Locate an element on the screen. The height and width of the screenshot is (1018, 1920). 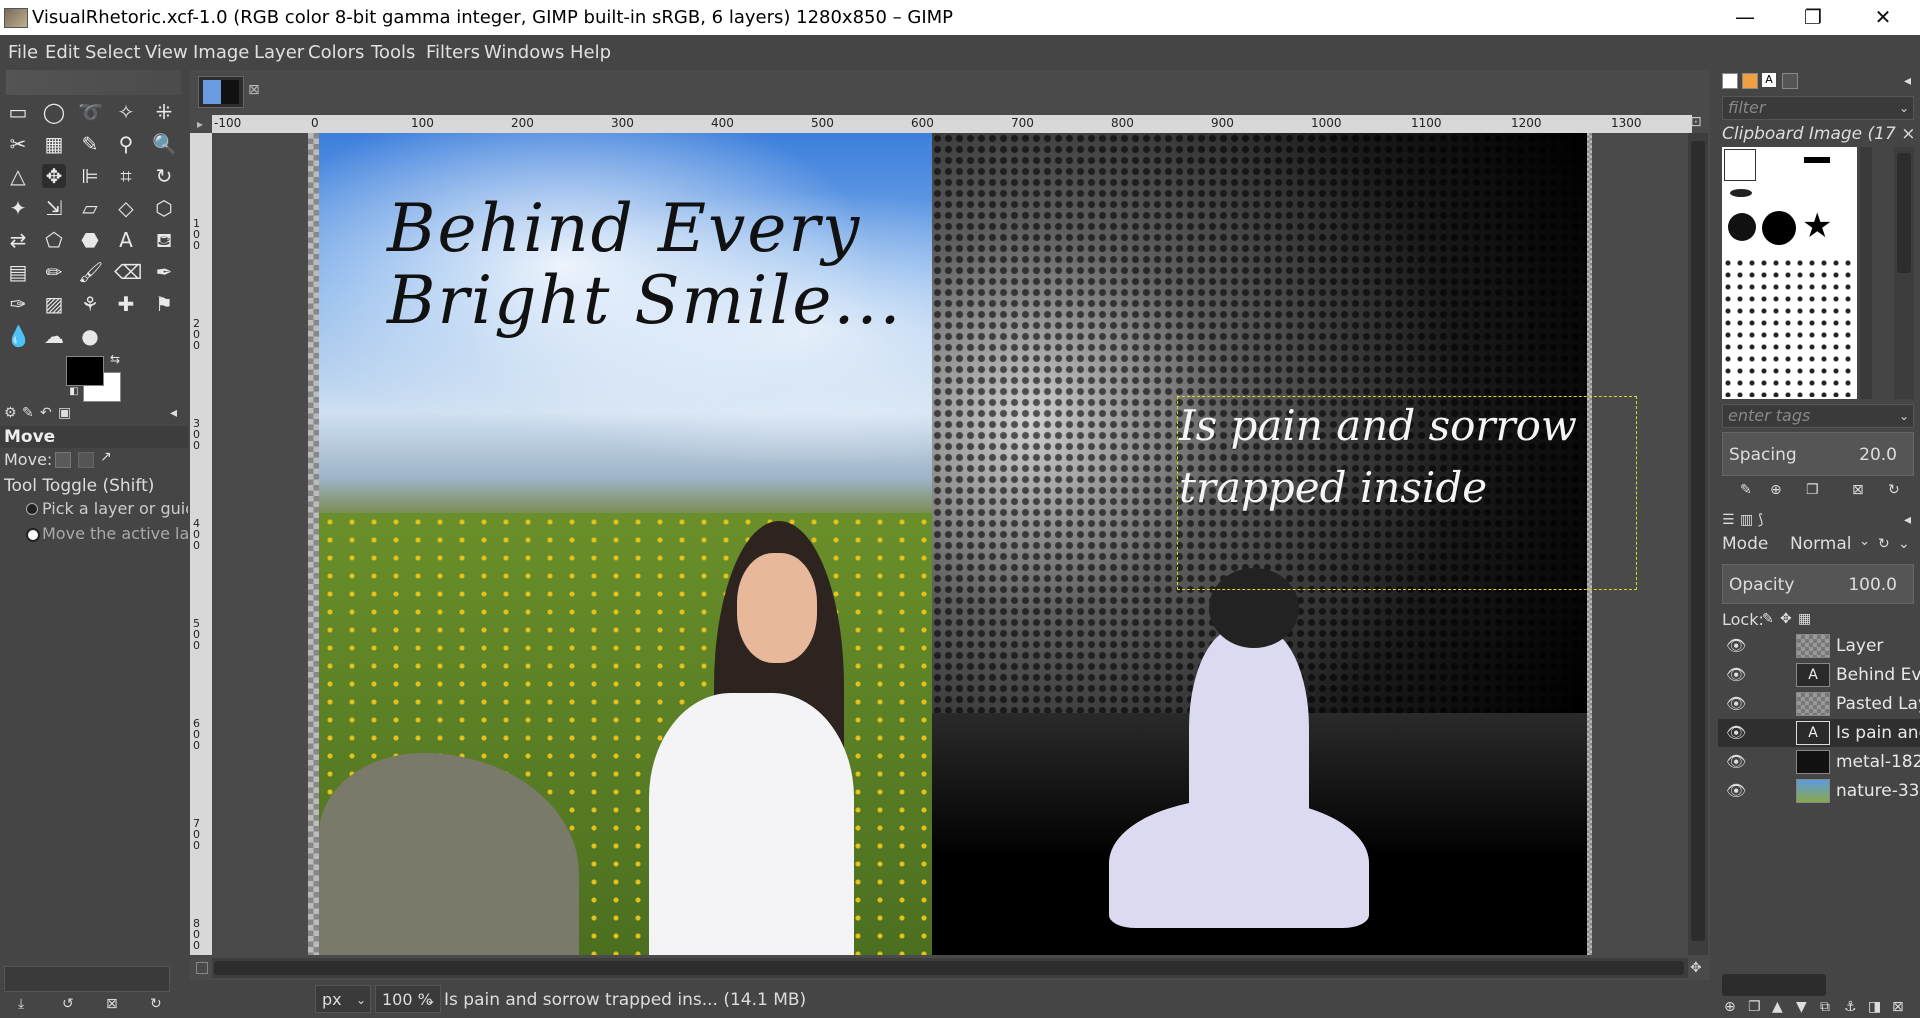
patterns-tab-icon is located at coordinates (1750, 81).